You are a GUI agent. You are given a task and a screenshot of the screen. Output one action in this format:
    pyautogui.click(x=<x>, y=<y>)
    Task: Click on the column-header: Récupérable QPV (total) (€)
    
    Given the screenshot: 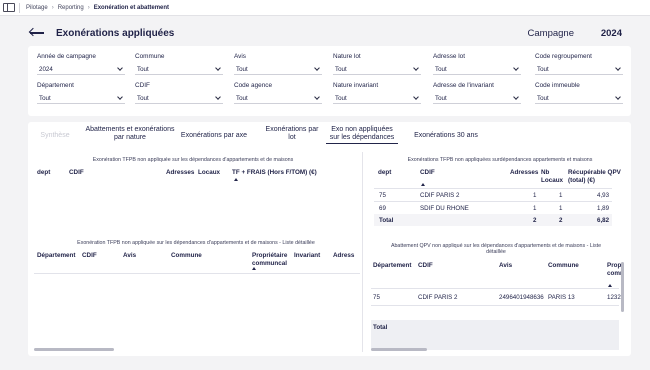 What is the action you would take?
    pyautogui.click(x=598, y=176)
    